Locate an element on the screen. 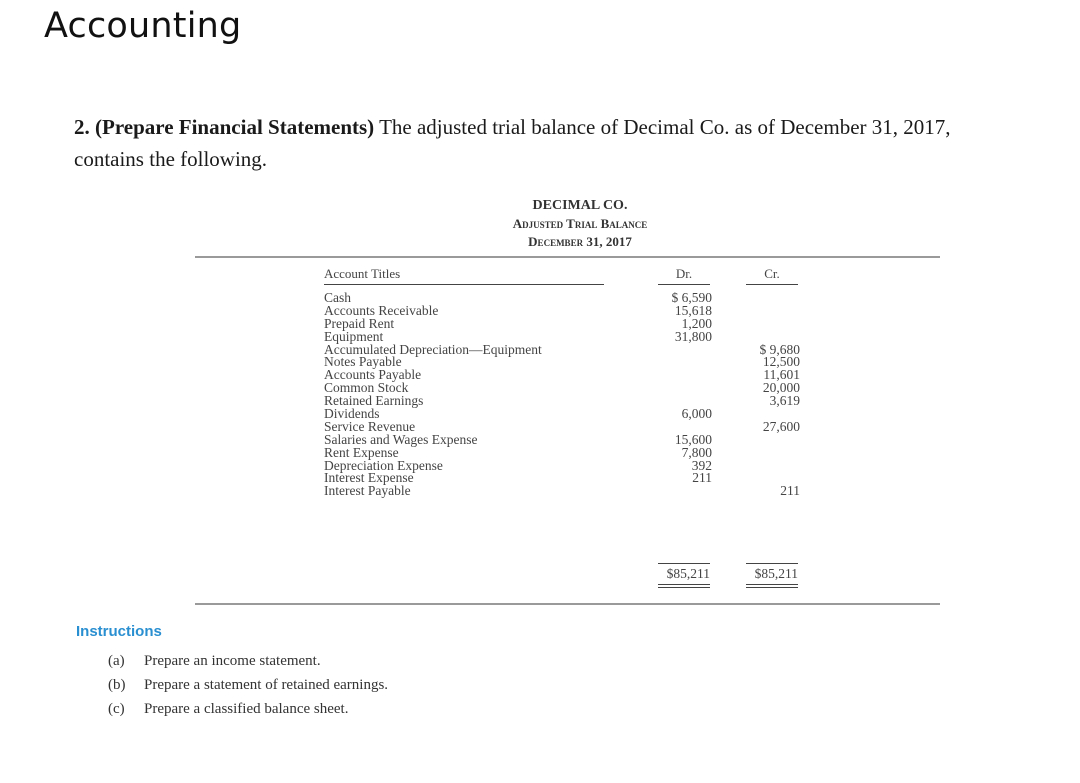 The image size is (1080, 783). problem-number: 2. is located at coordinates (82, 127).